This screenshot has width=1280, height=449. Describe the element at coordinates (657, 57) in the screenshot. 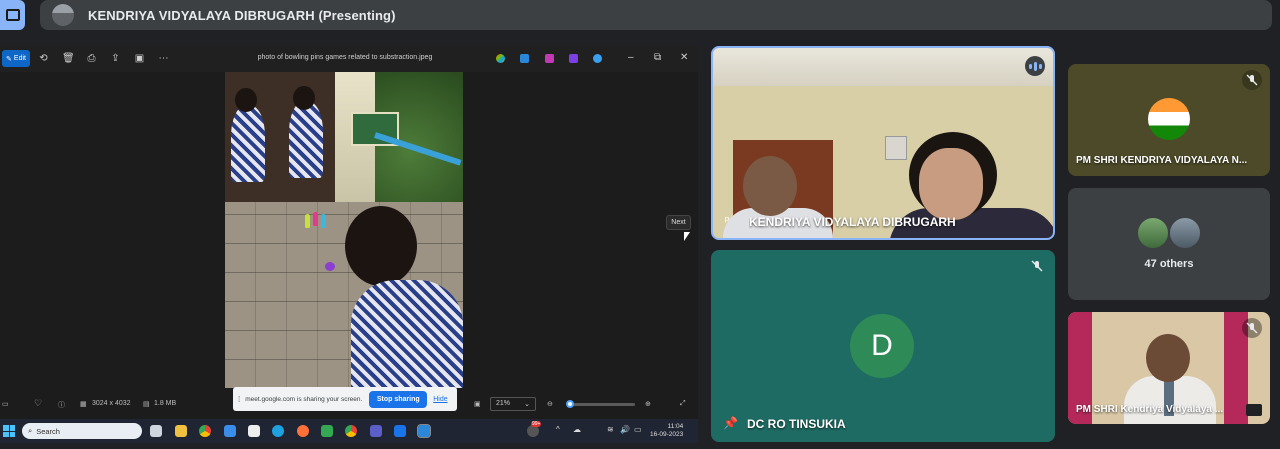

I see `maximize-icon: ⧉` at that location.